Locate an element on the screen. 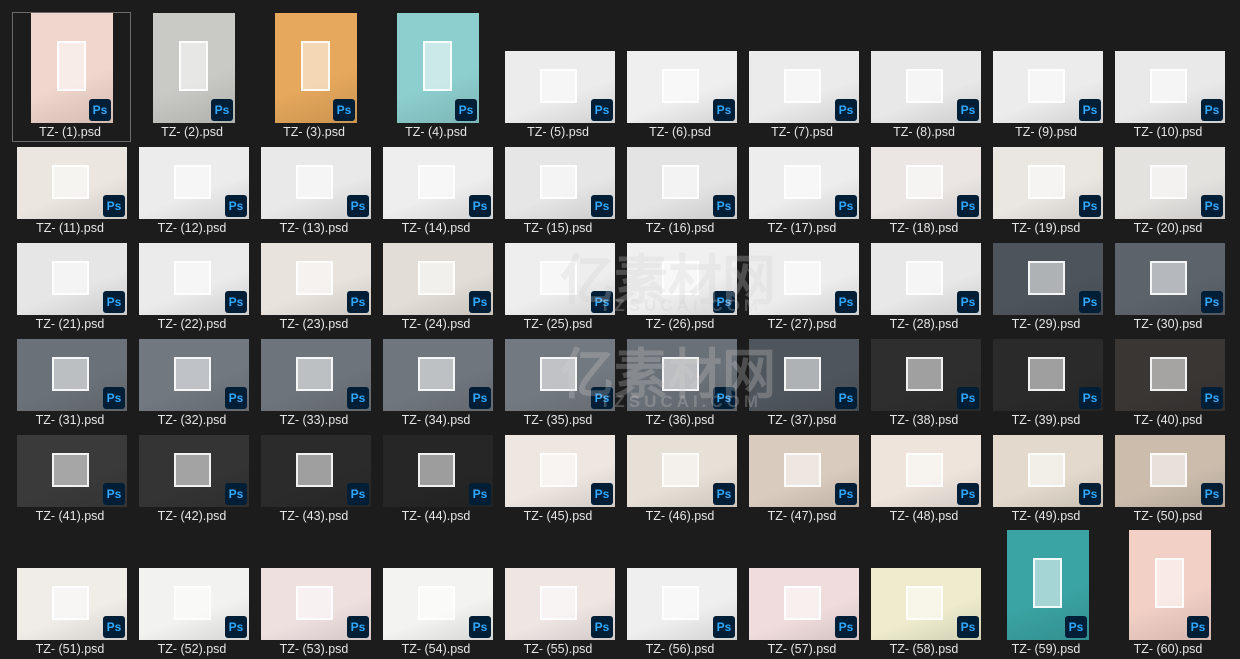  file-name: TZ- (34).psd is located at coordinates (436, 420).